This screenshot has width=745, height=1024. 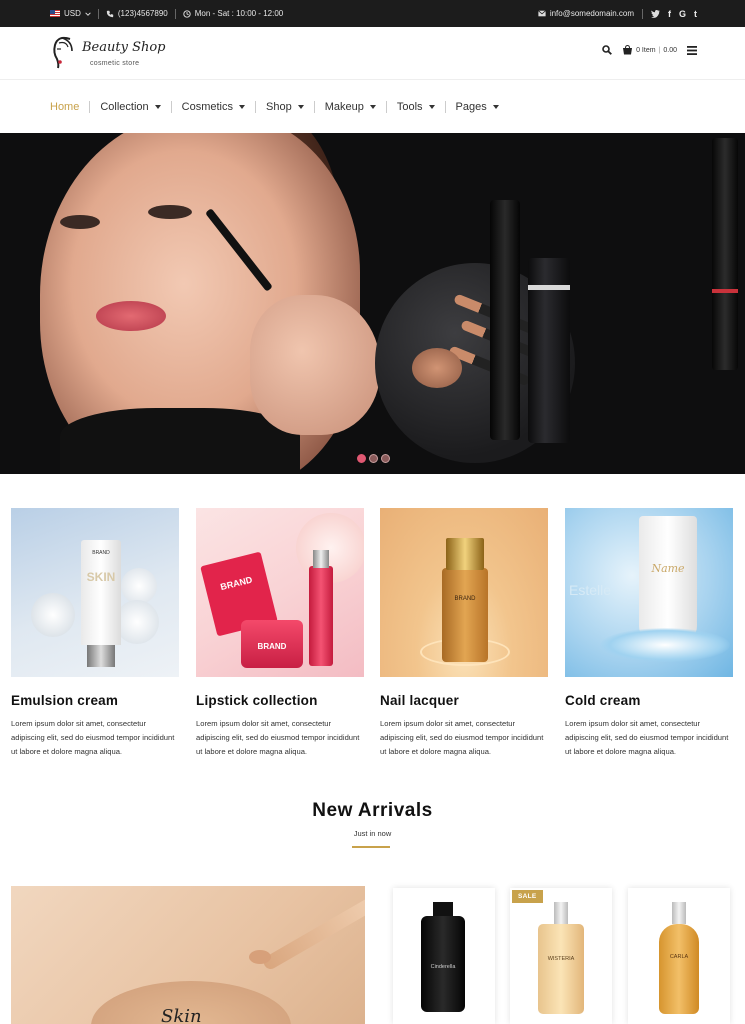 I want to click on mascara-band, so click(x=549, y=287).